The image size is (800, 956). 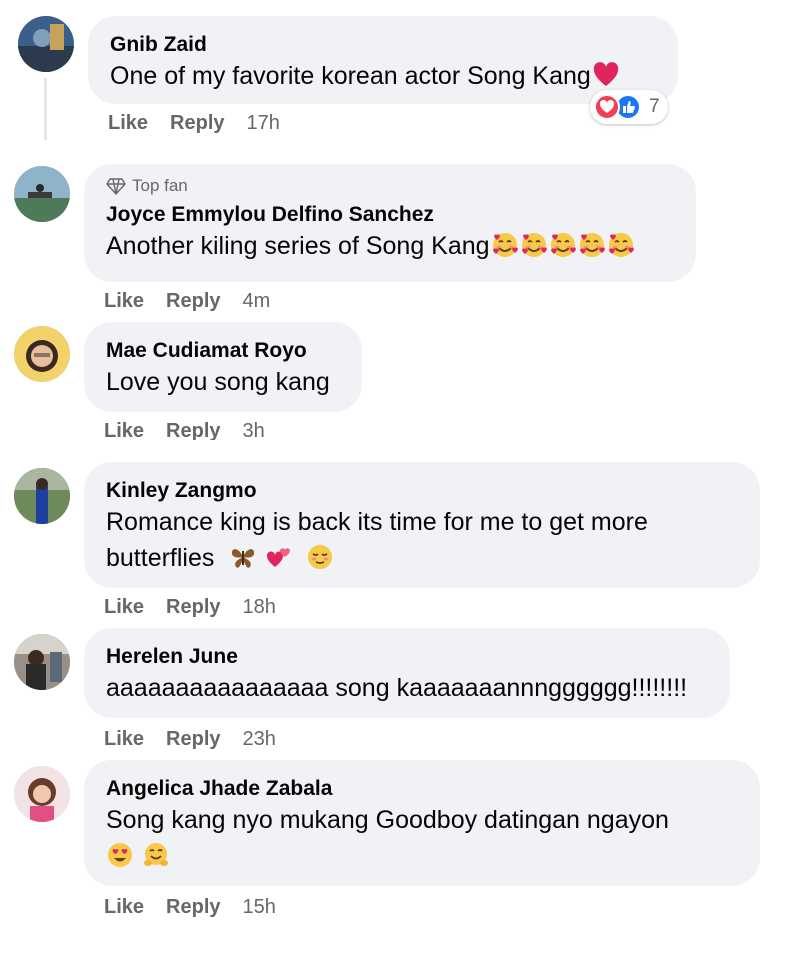 I want to click on comment-actions: Like Reply 18h, so click(x=190, y=607).